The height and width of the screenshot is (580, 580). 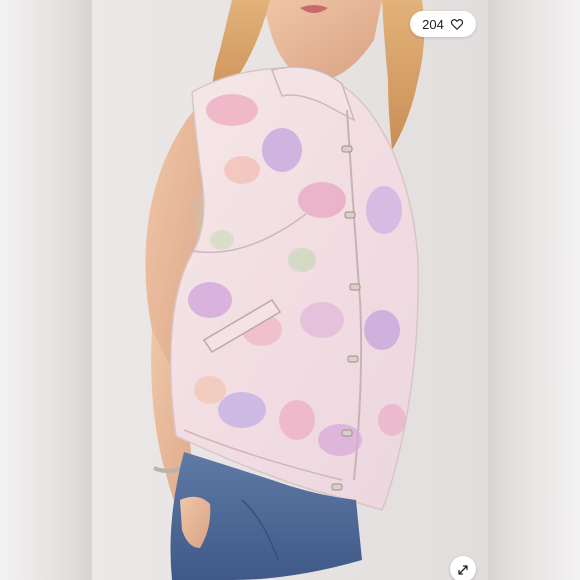 I want to click on likes-count: 204, so click(x=433, y=24).